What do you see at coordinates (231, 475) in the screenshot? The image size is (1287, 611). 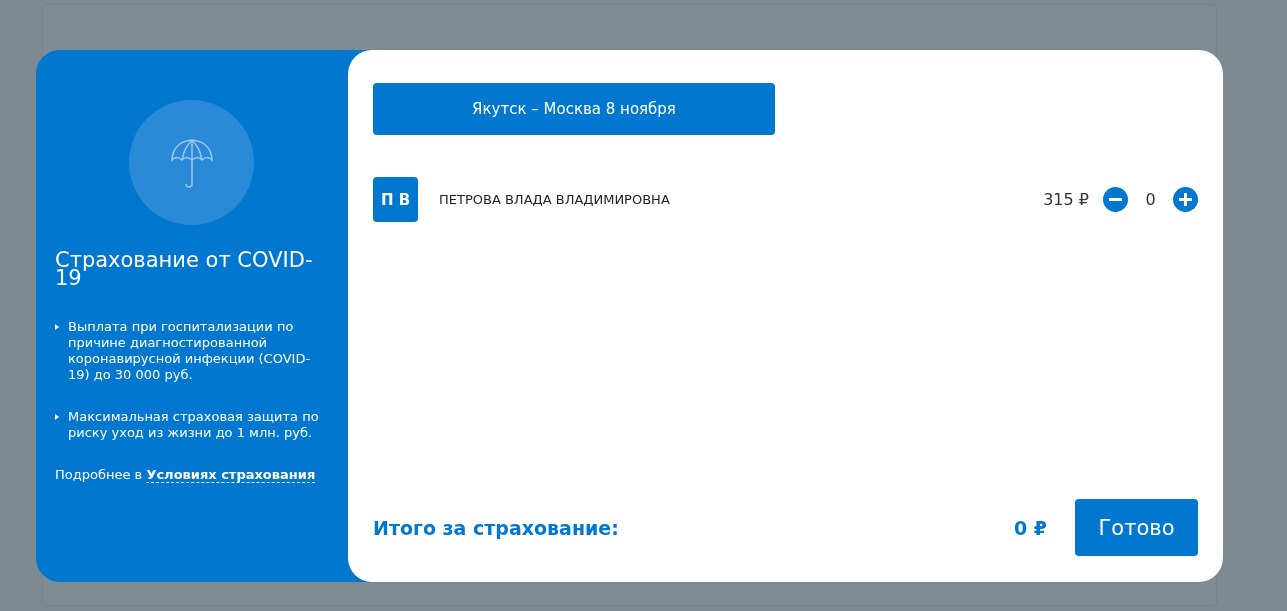 I see `terms-link: Условиях страхования` at bounding box center [231, 475].